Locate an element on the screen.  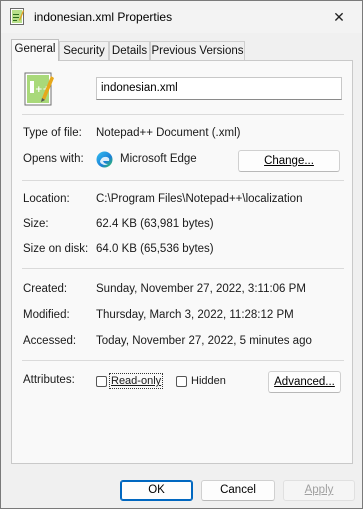
apply-button: Apply is located at coordinates (319, 490).